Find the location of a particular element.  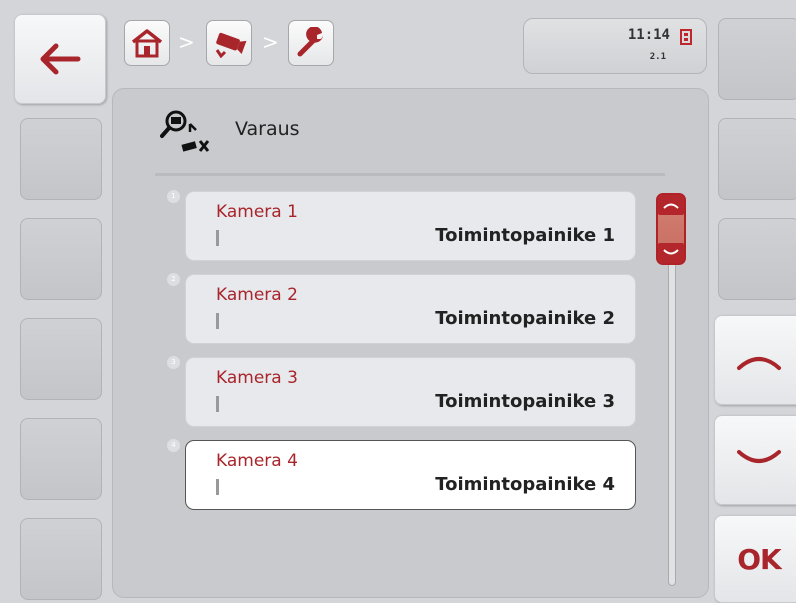

scrollbar-thumb is located at coordinates (671, 229).